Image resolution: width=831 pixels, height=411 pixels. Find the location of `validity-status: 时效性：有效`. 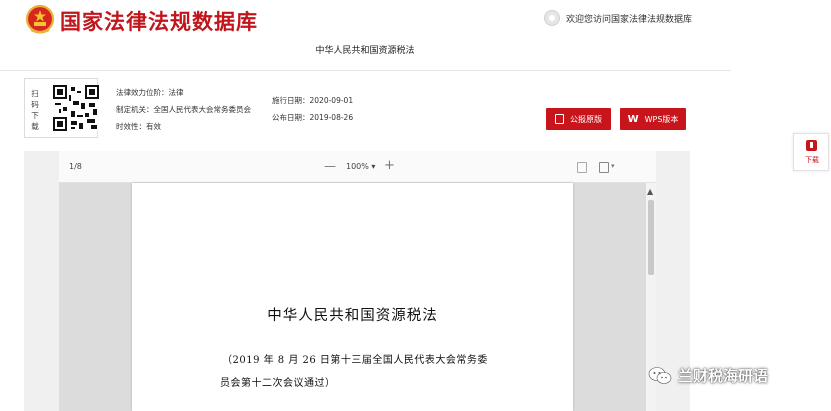

validity-status: 时效性：有效 is located at coordinates (138, 126).